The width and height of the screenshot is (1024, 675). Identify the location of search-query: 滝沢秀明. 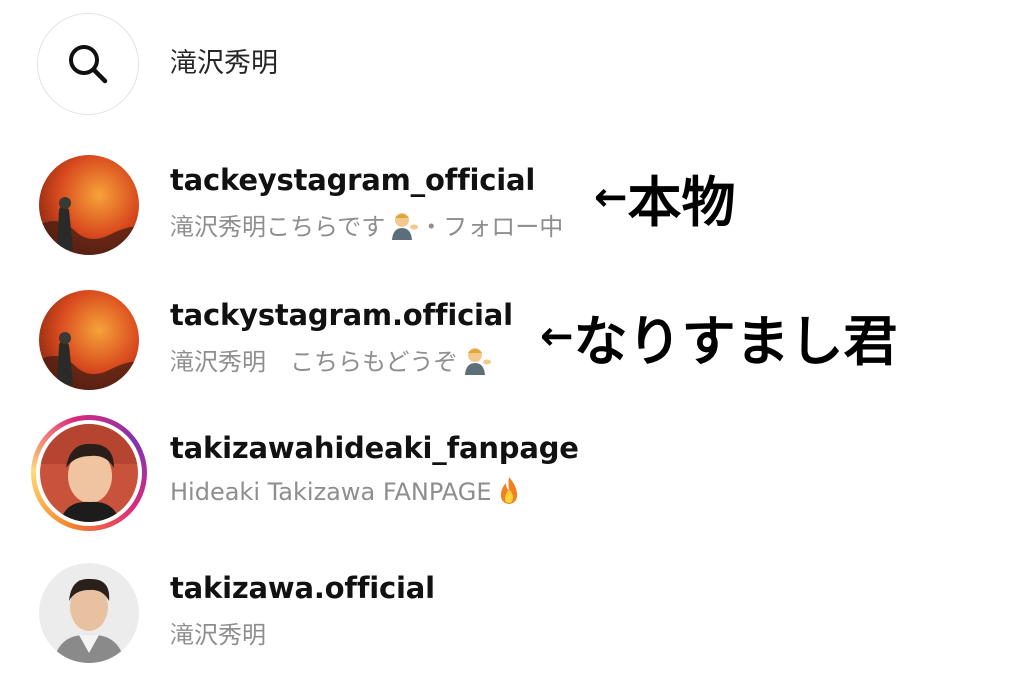
(224, 64).